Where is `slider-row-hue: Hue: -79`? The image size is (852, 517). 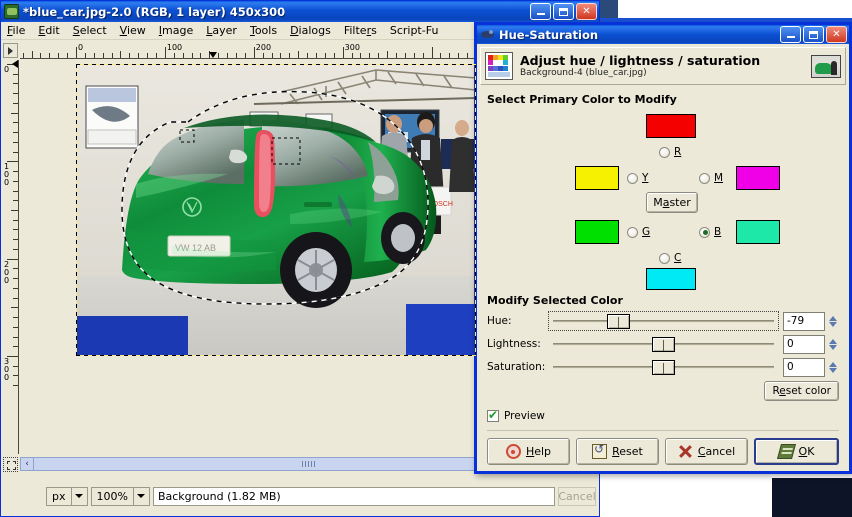
slider-row-hue: Hue: -79 is located at coordinates (663, 321).